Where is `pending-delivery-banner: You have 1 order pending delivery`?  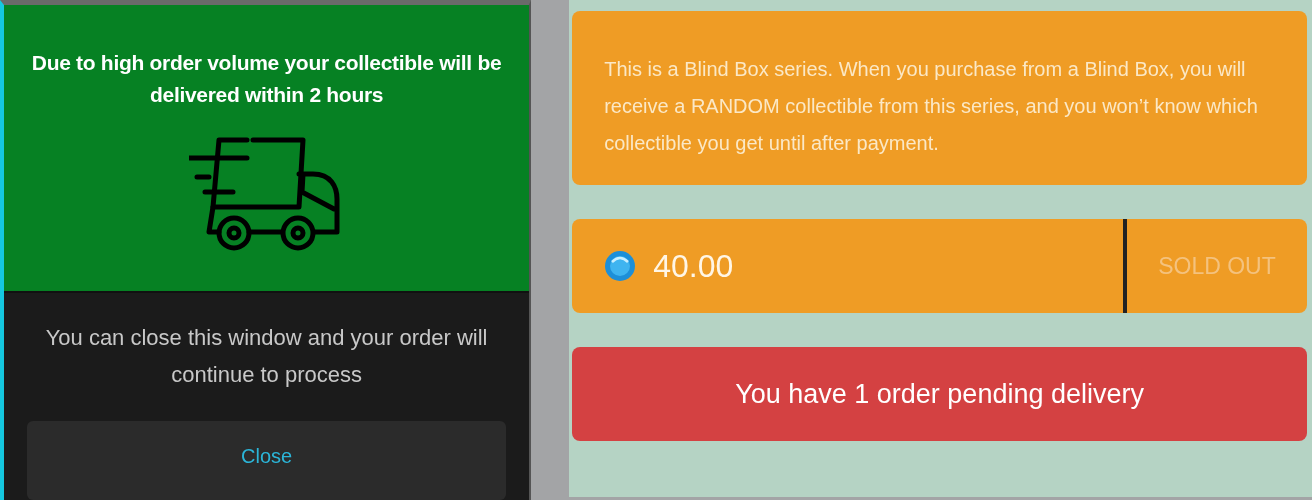
pending-delivery-banner: You have 1 order pending delivery is located at coordinates (939, 394).